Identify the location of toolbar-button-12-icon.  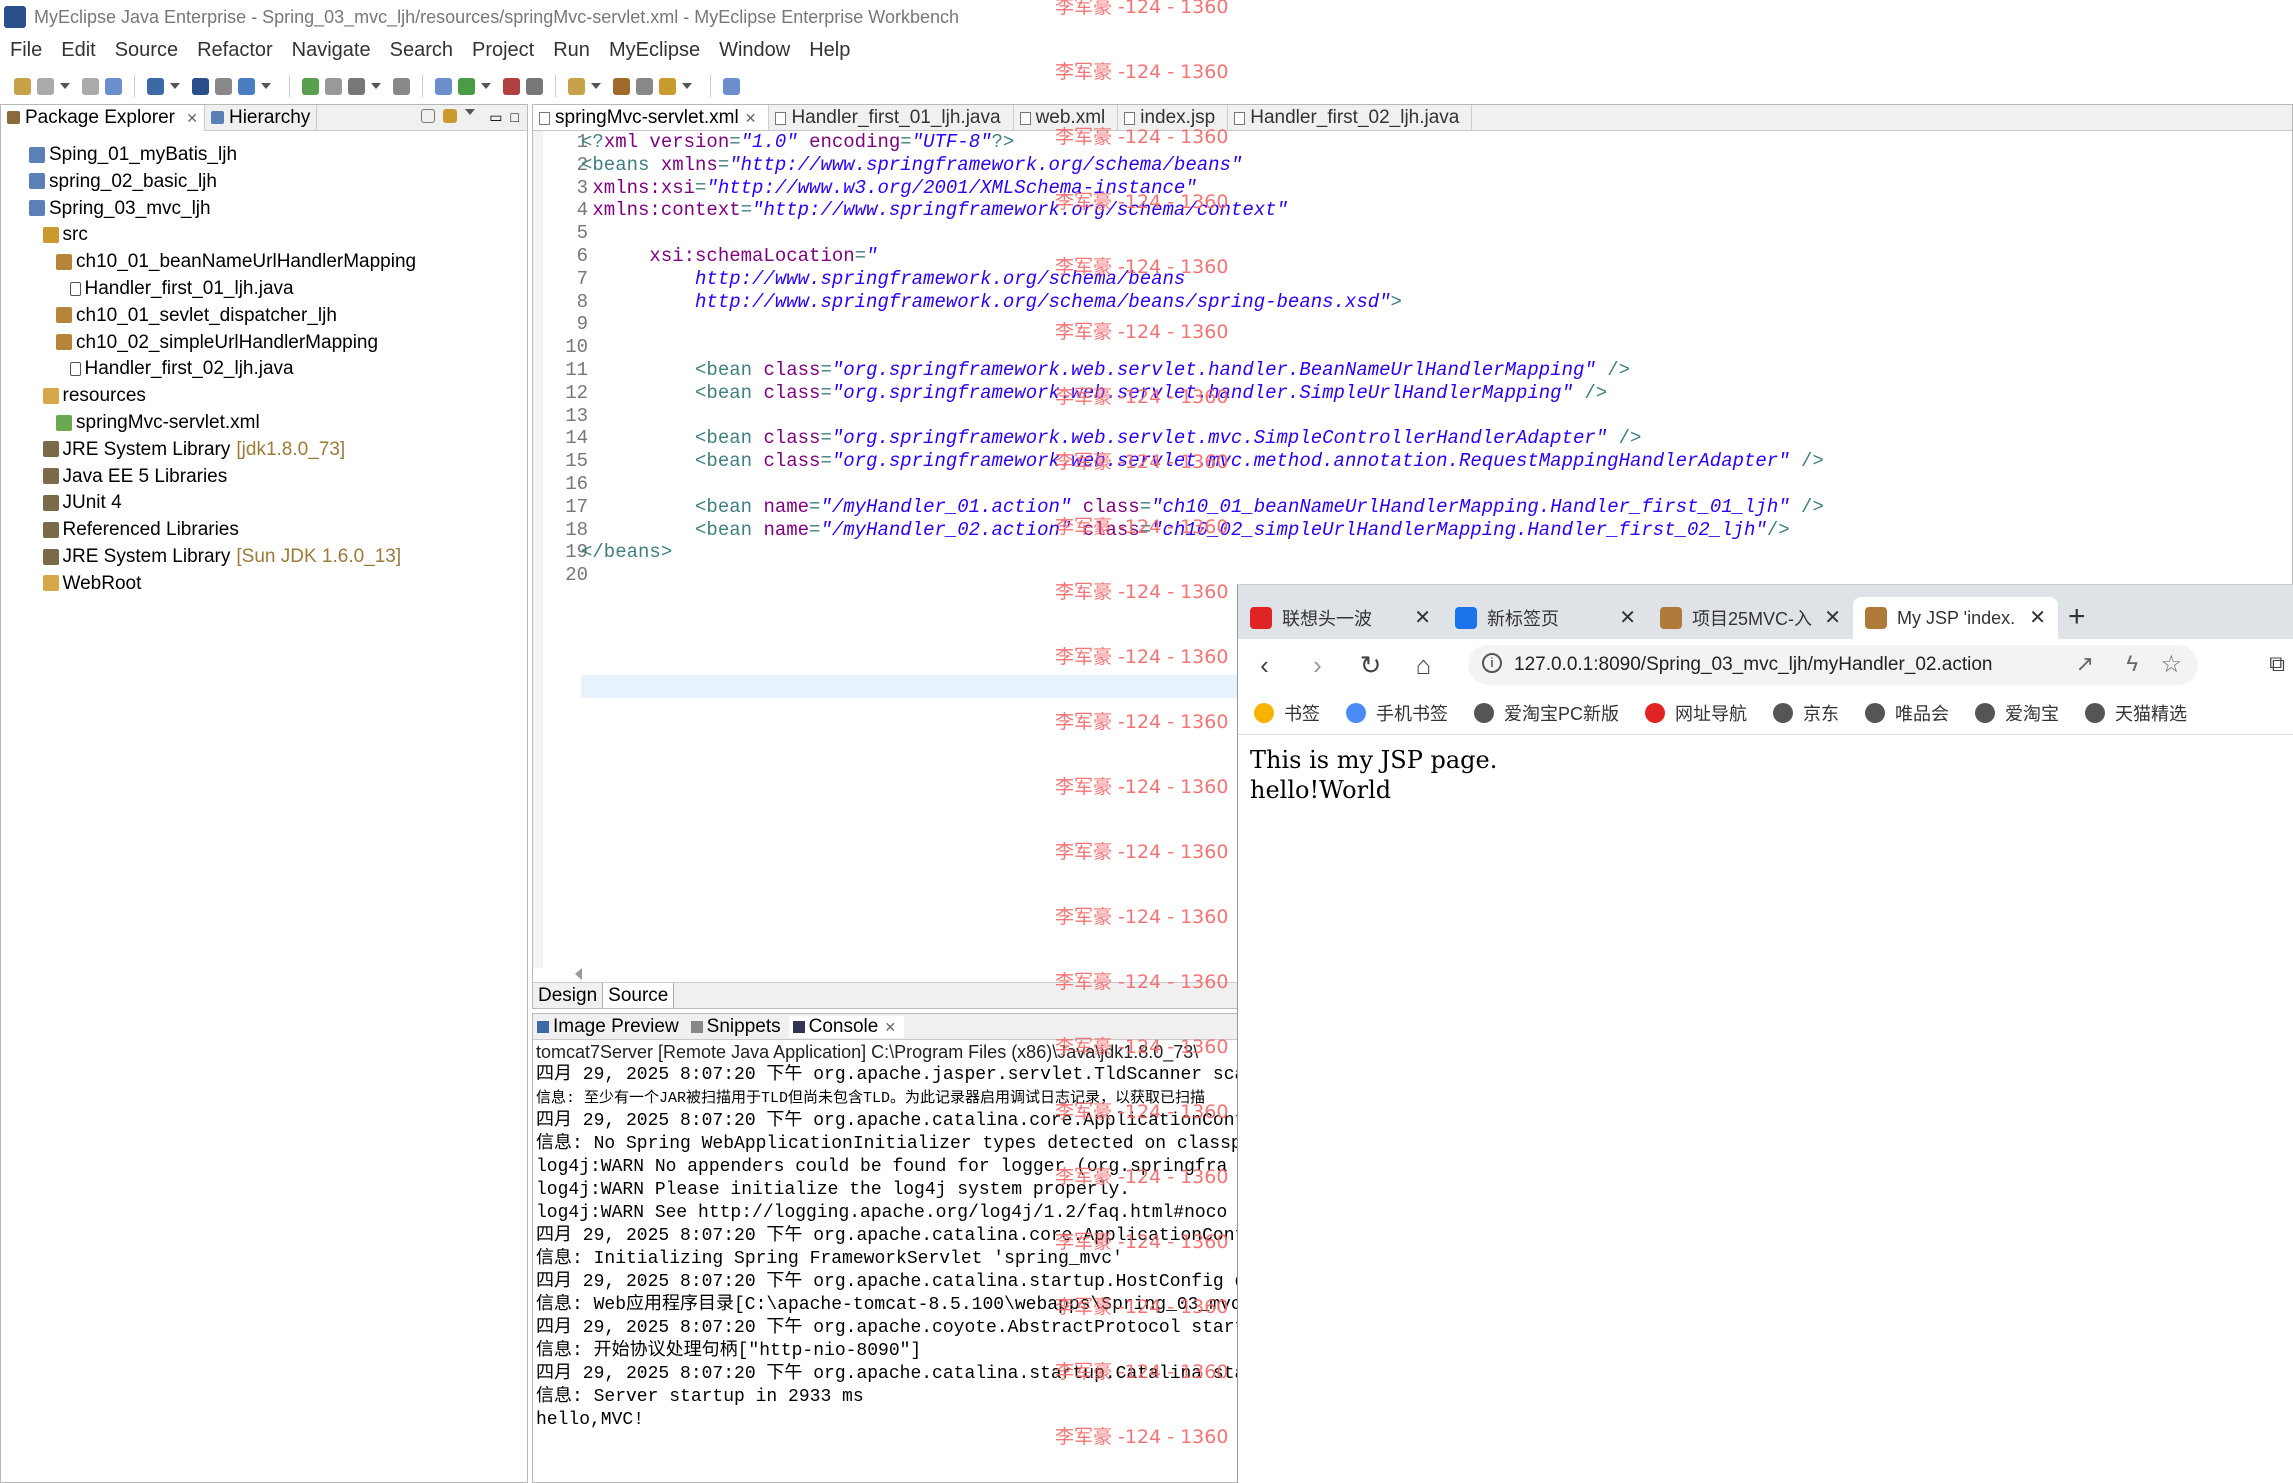
(401, 86).